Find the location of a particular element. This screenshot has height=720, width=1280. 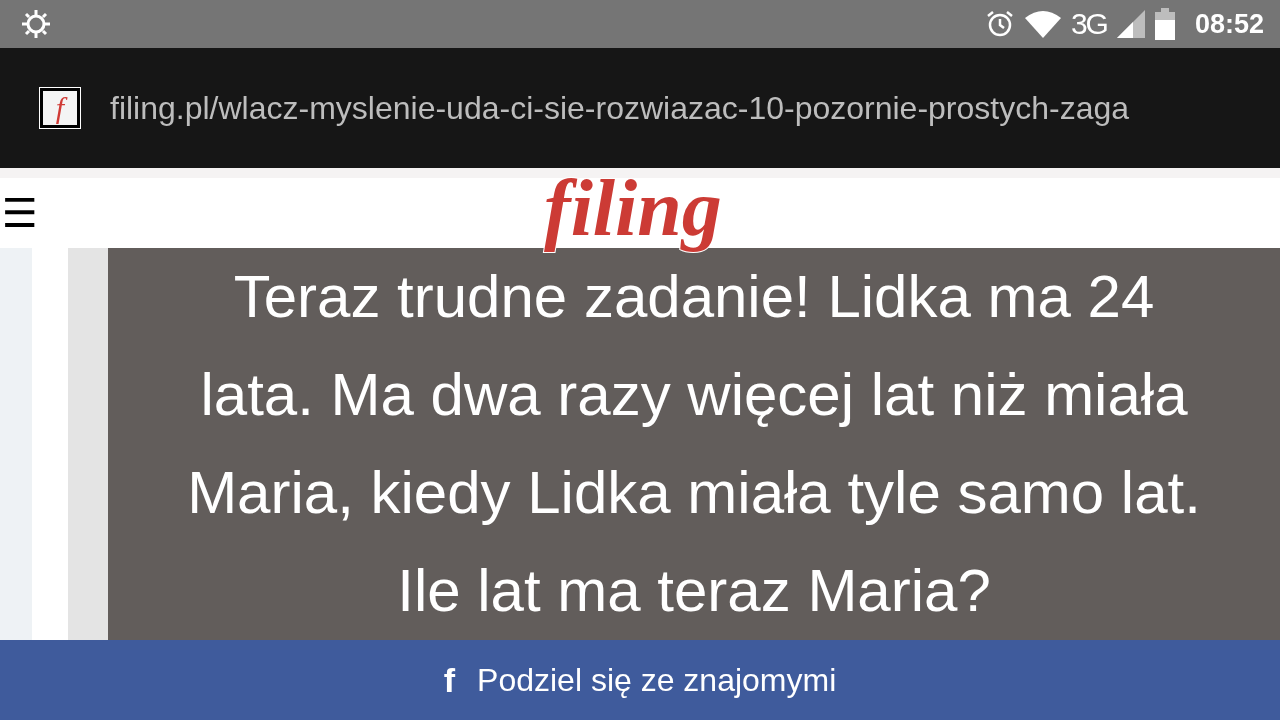

menu-button: ☰ is located at coordinates (20, 213).